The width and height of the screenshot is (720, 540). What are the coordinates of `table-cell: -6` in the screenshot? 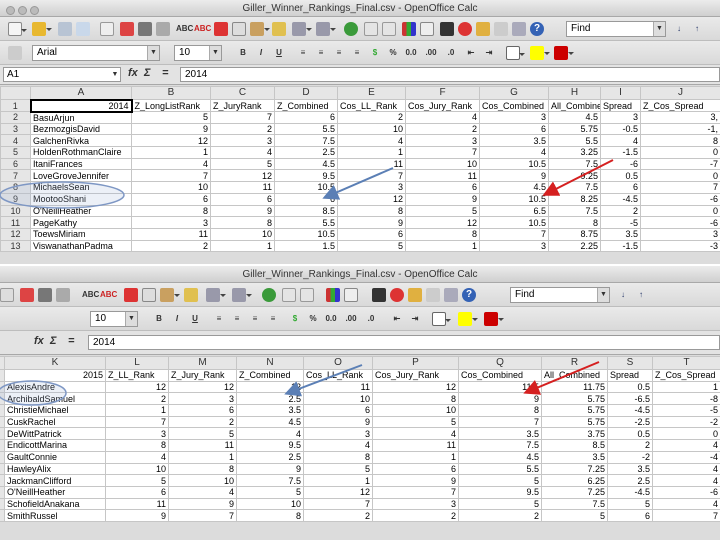 It's located at (686, 492).